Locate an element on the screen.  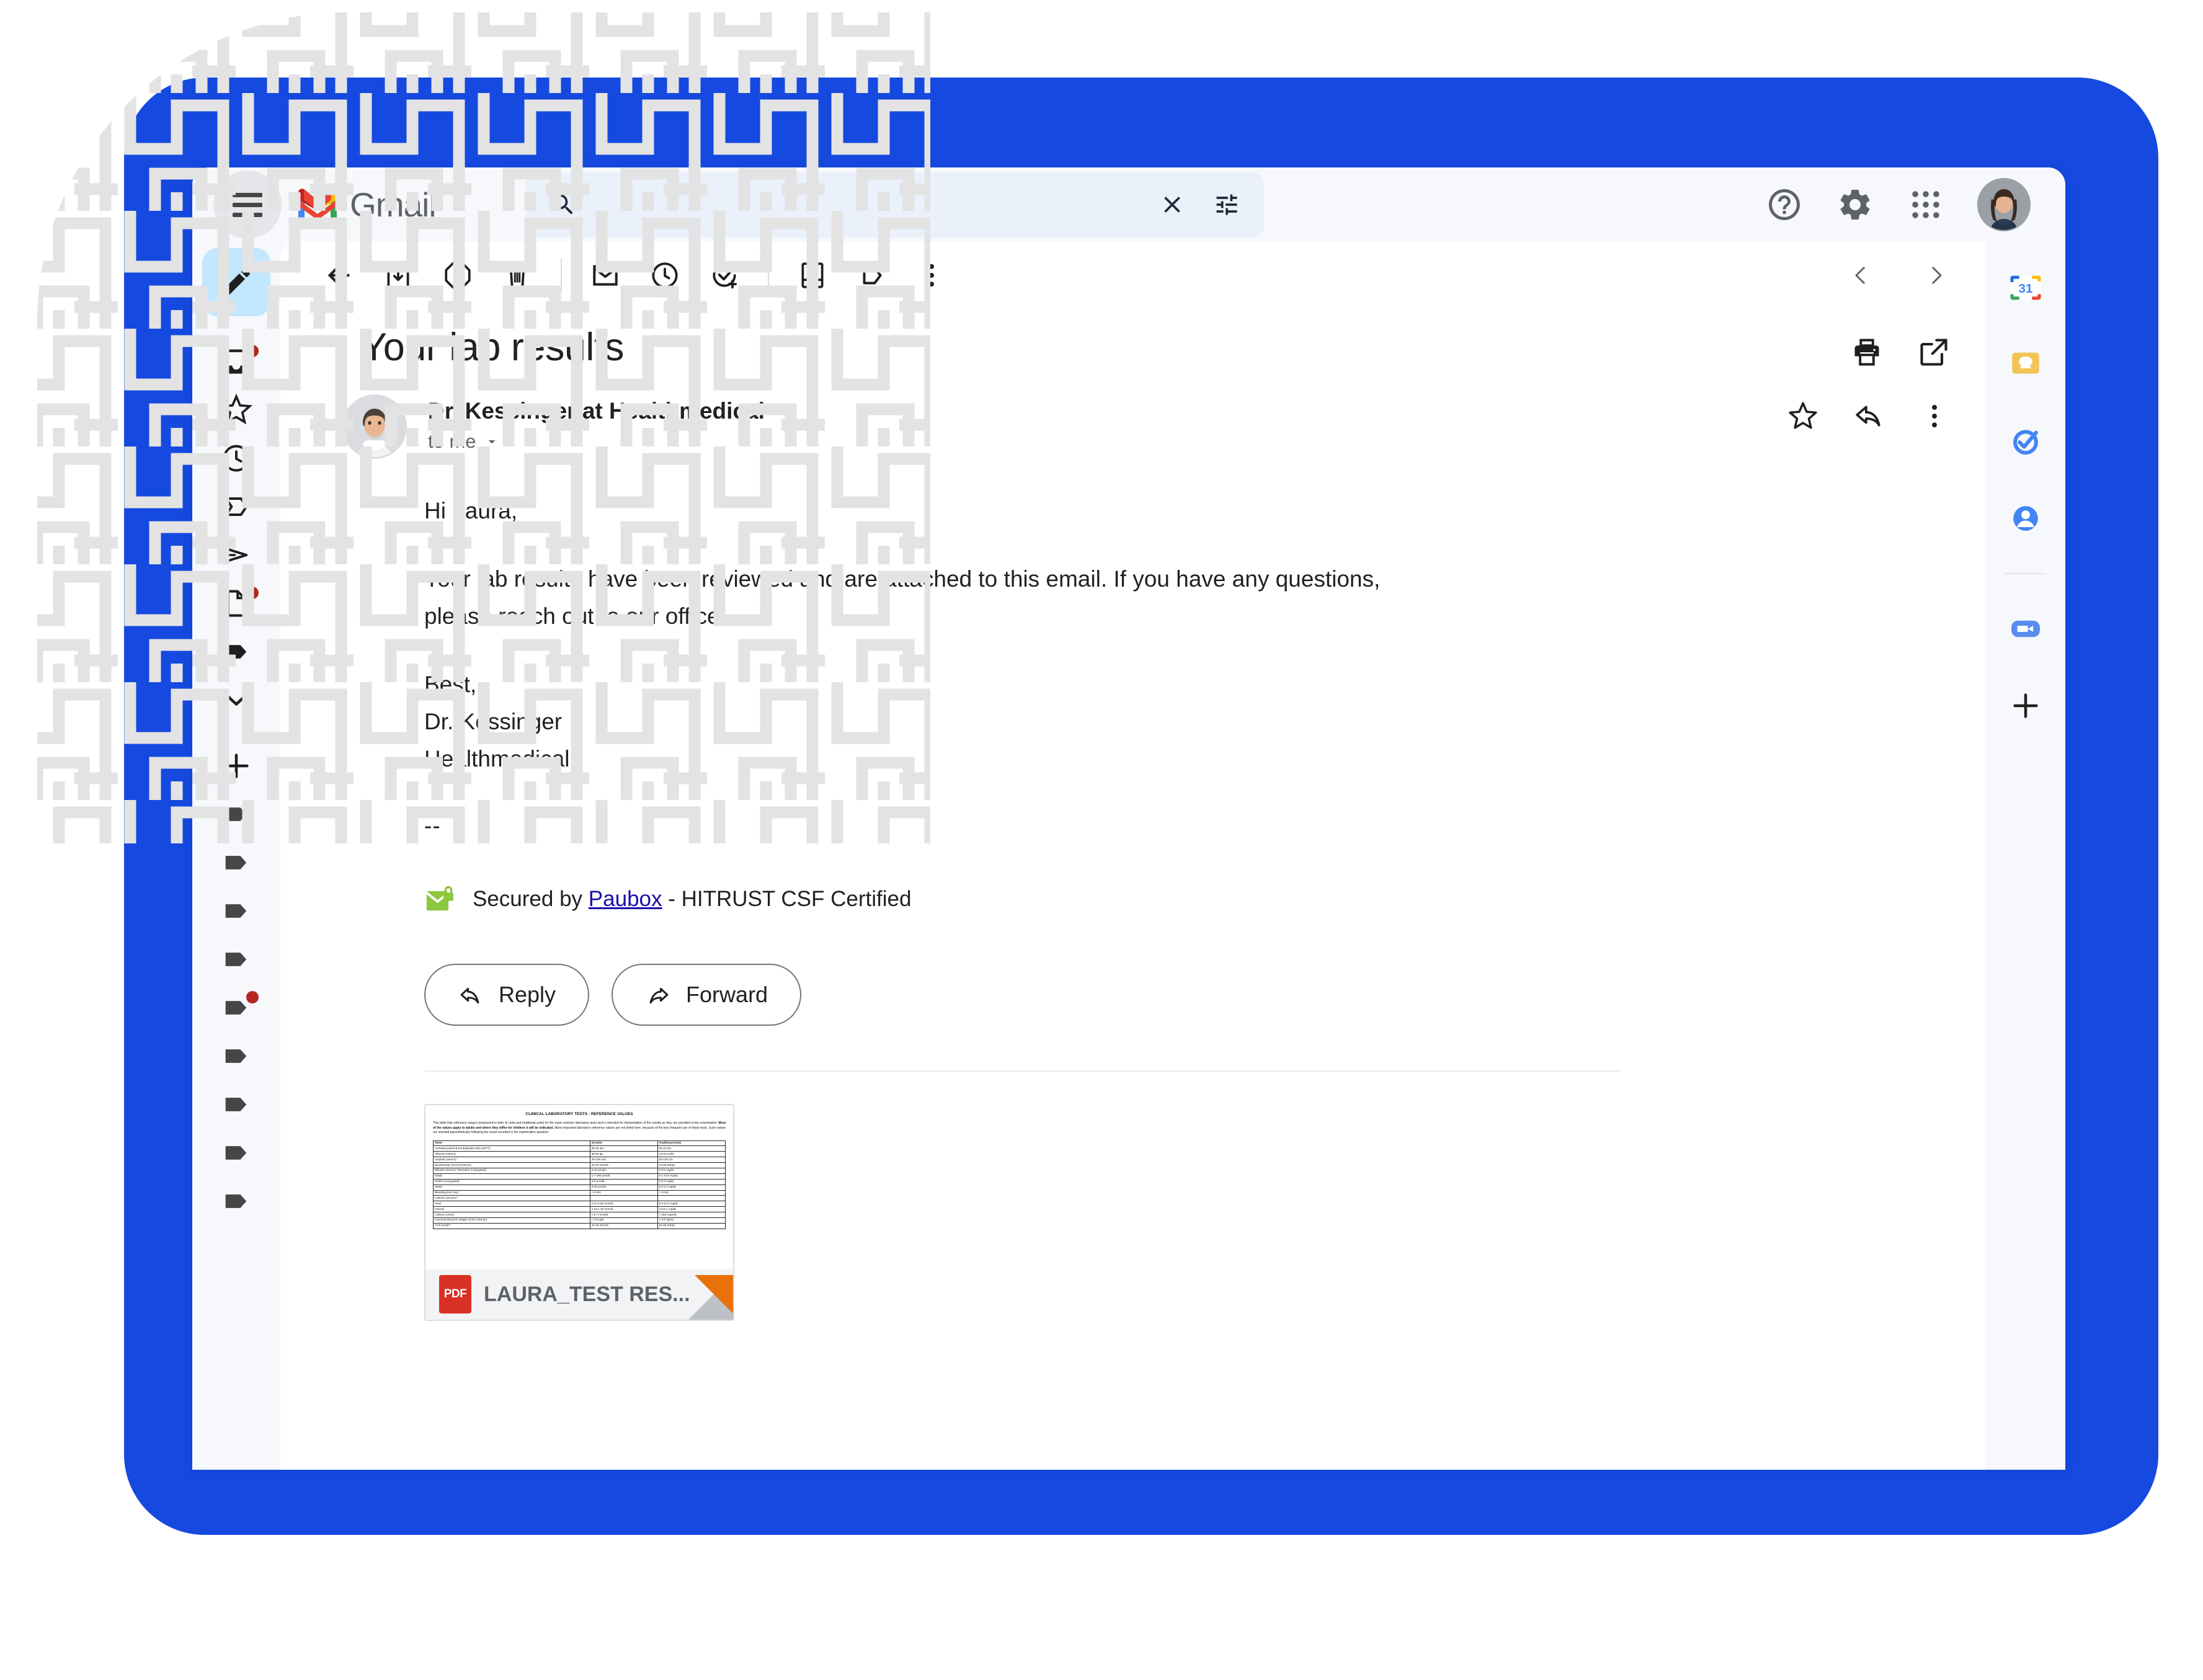
pdf-icon: PDF is located at coordinates (455, 1294).